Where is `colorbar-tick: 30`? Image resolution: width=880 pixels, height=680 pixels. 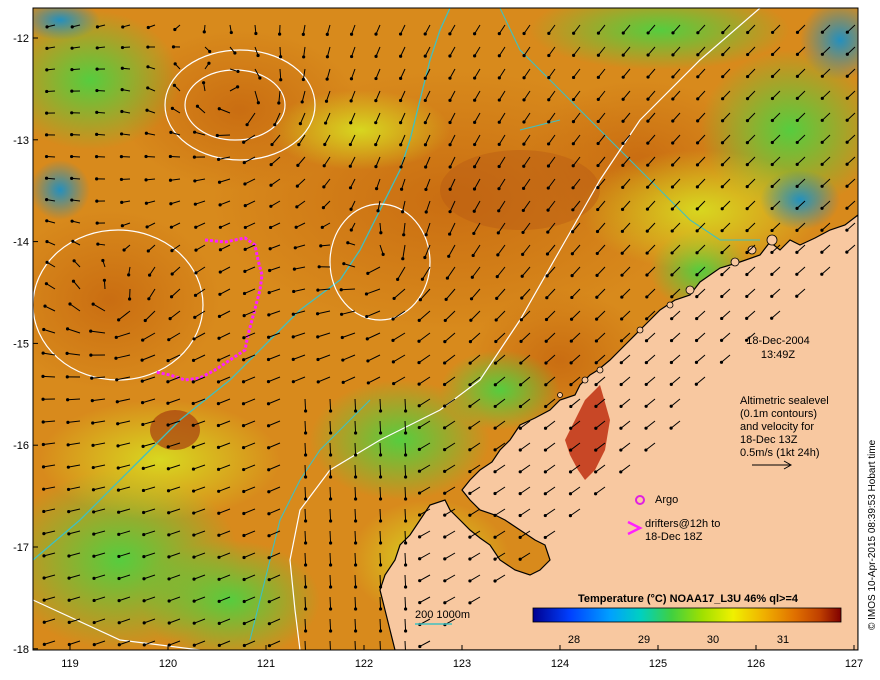 colorbar-tick: 30 is located at coordinates (713, 640).